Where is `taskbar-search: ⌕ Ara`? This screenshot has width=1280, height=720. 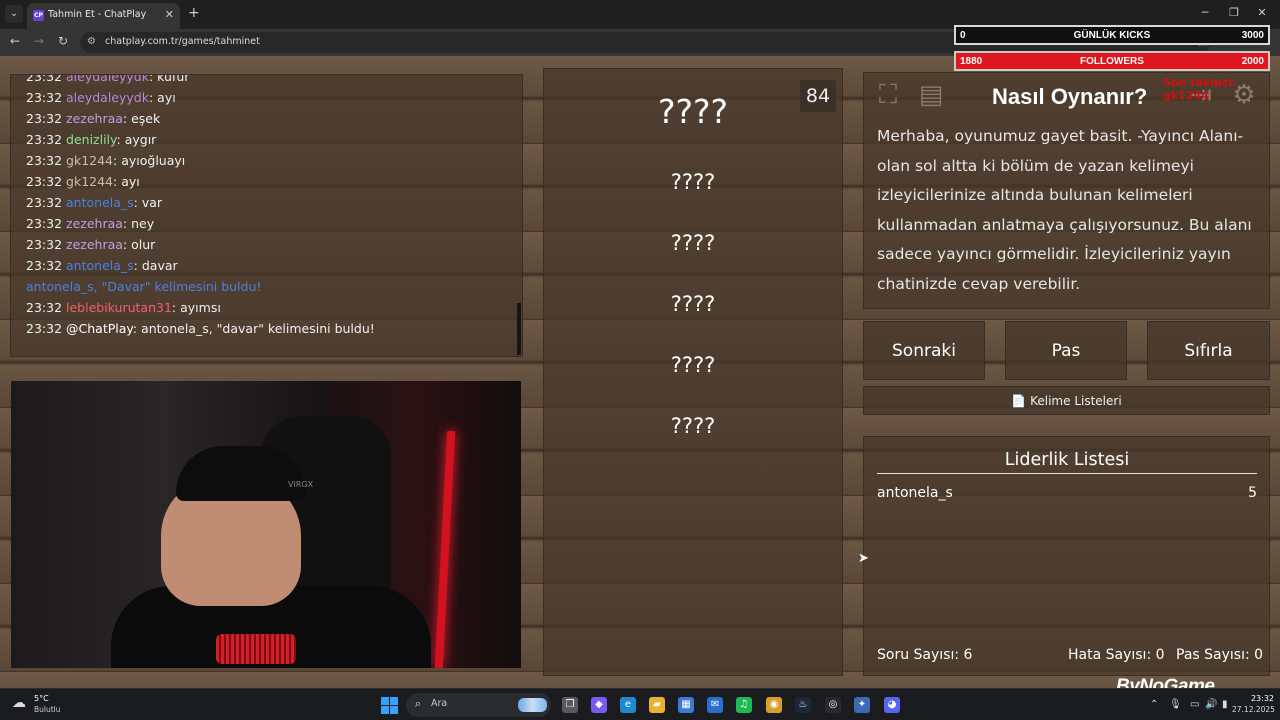
taskbar-search: ⌕ Ara is located at coordinates (478, 705).